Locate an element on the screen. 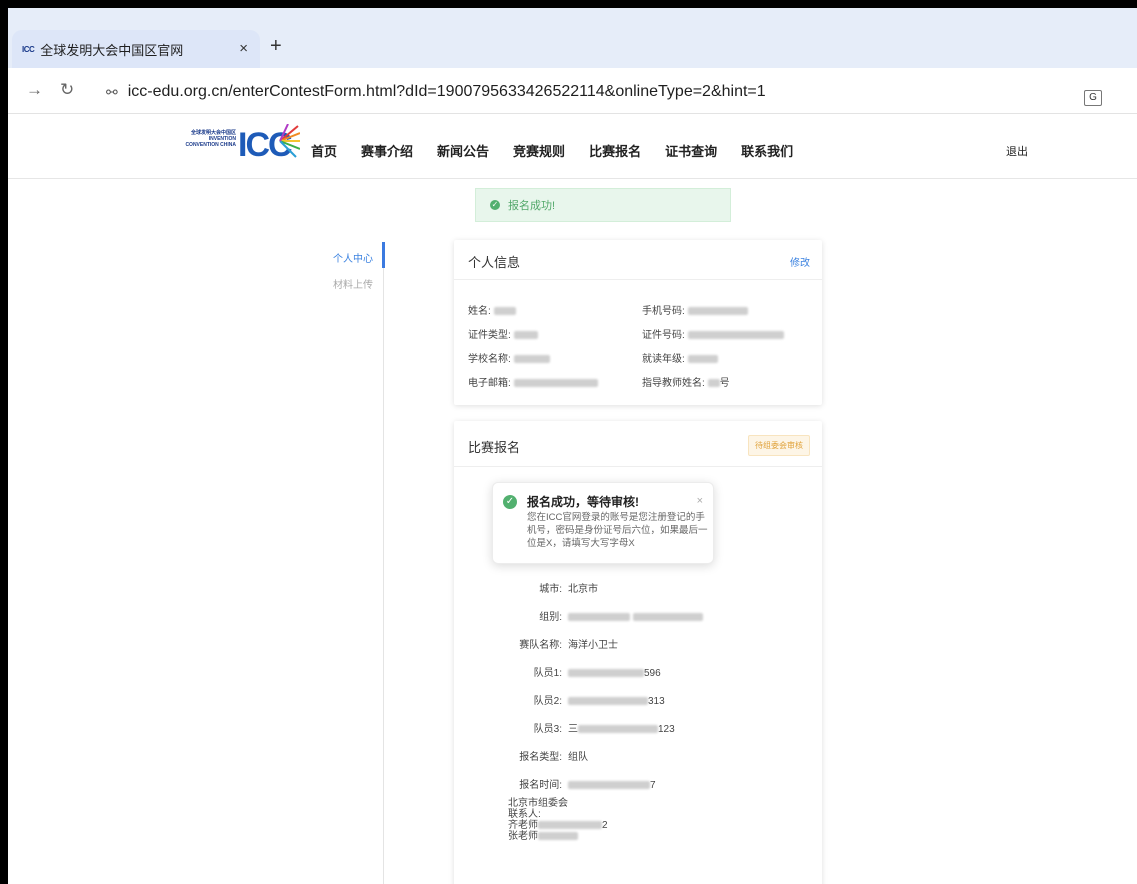 The width and height of the screenshot is (1137, 884). translate-icon: G is located at coordinates (1093, 98).